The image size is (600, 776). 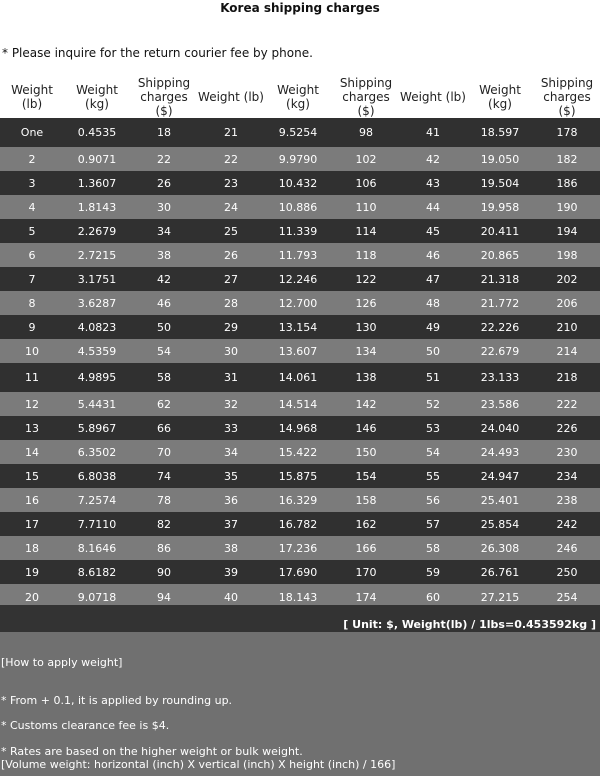 What do you see at coordinates (300, 303) in the screenshot?
I see `table-row: 8 3.6287 46 28 12.700 126 48 21.772 206` at bounding box center [300, 303].